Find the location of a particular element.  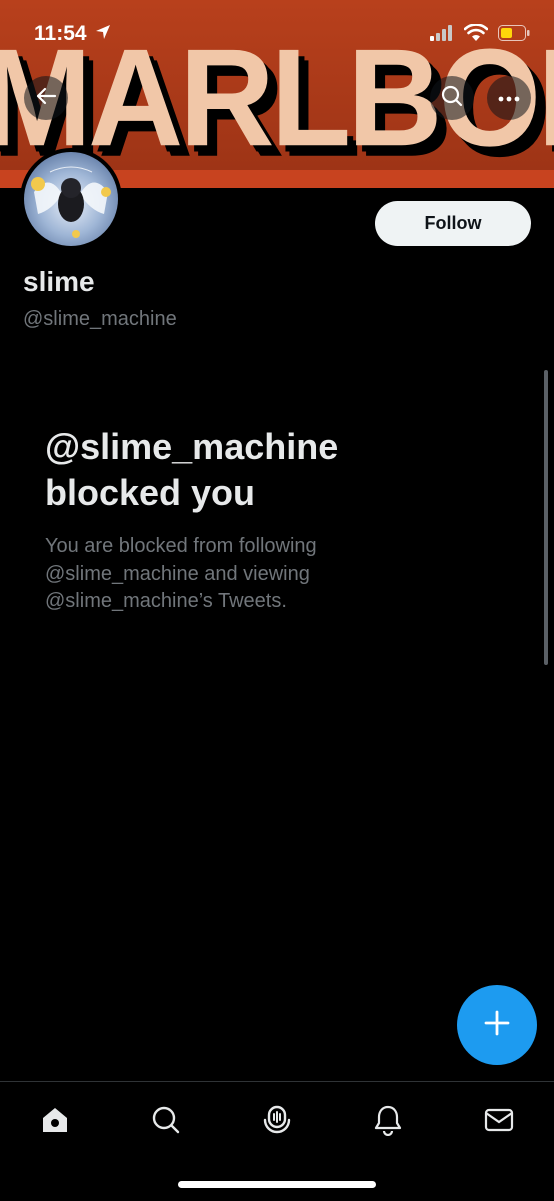

cellular-signal-icon is located at coordinates (442, 35).